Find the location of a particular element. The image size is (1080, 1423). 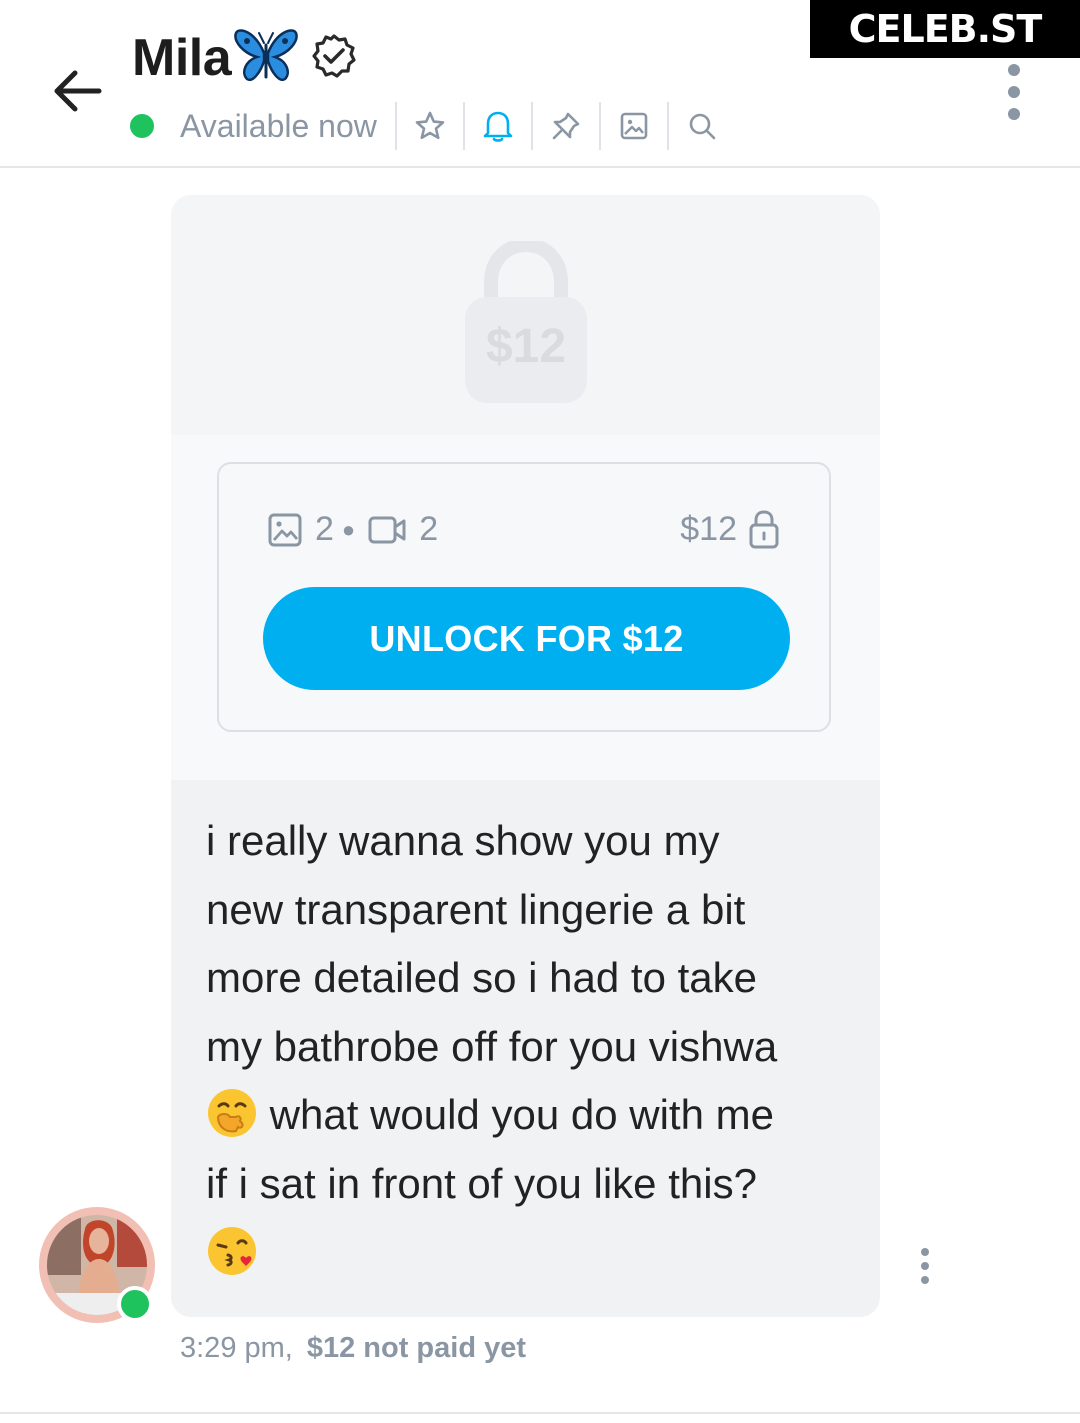

message-line: my bathrobe off for you vishwa is located at coordinates (492, 1046).